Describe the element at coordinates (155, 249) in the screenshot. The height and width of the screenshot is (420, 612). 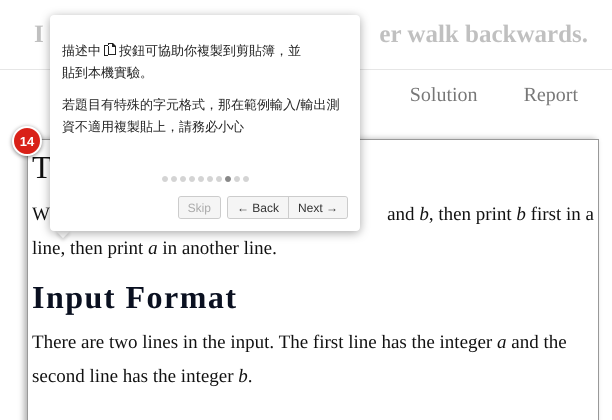
I see `description-text: line, then print a in another line.` at that location.